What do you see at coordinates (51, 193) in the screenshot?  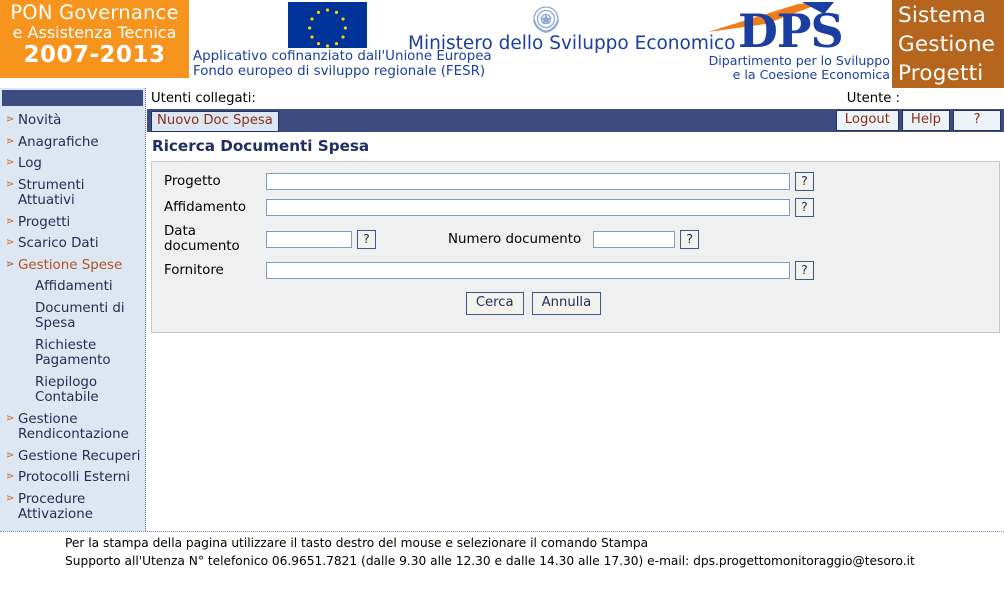 I see `sidebar-item-label: Strumenti Attuativi` at bounding box center [51, 193].